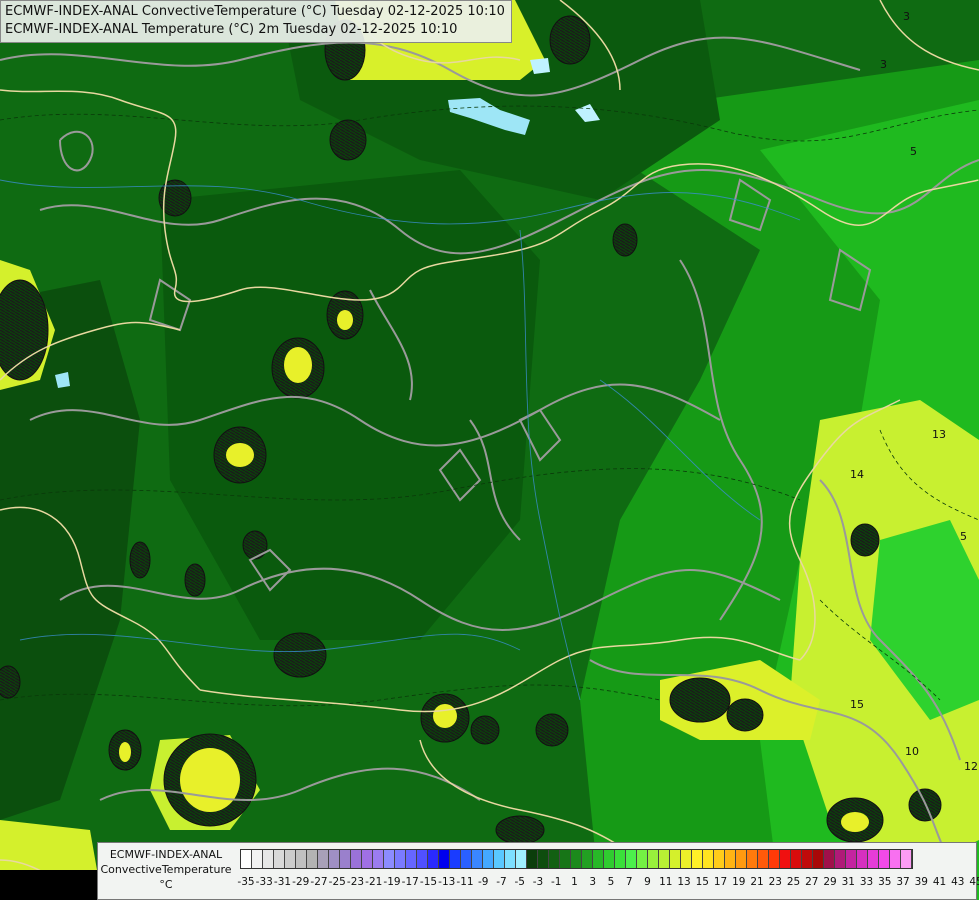 The width and height of the screenshot is (979, 900). What do you see at coordinates (971, 766) in the screenshot?
I see `contour-label: 12` at bounding box center [971, 766].